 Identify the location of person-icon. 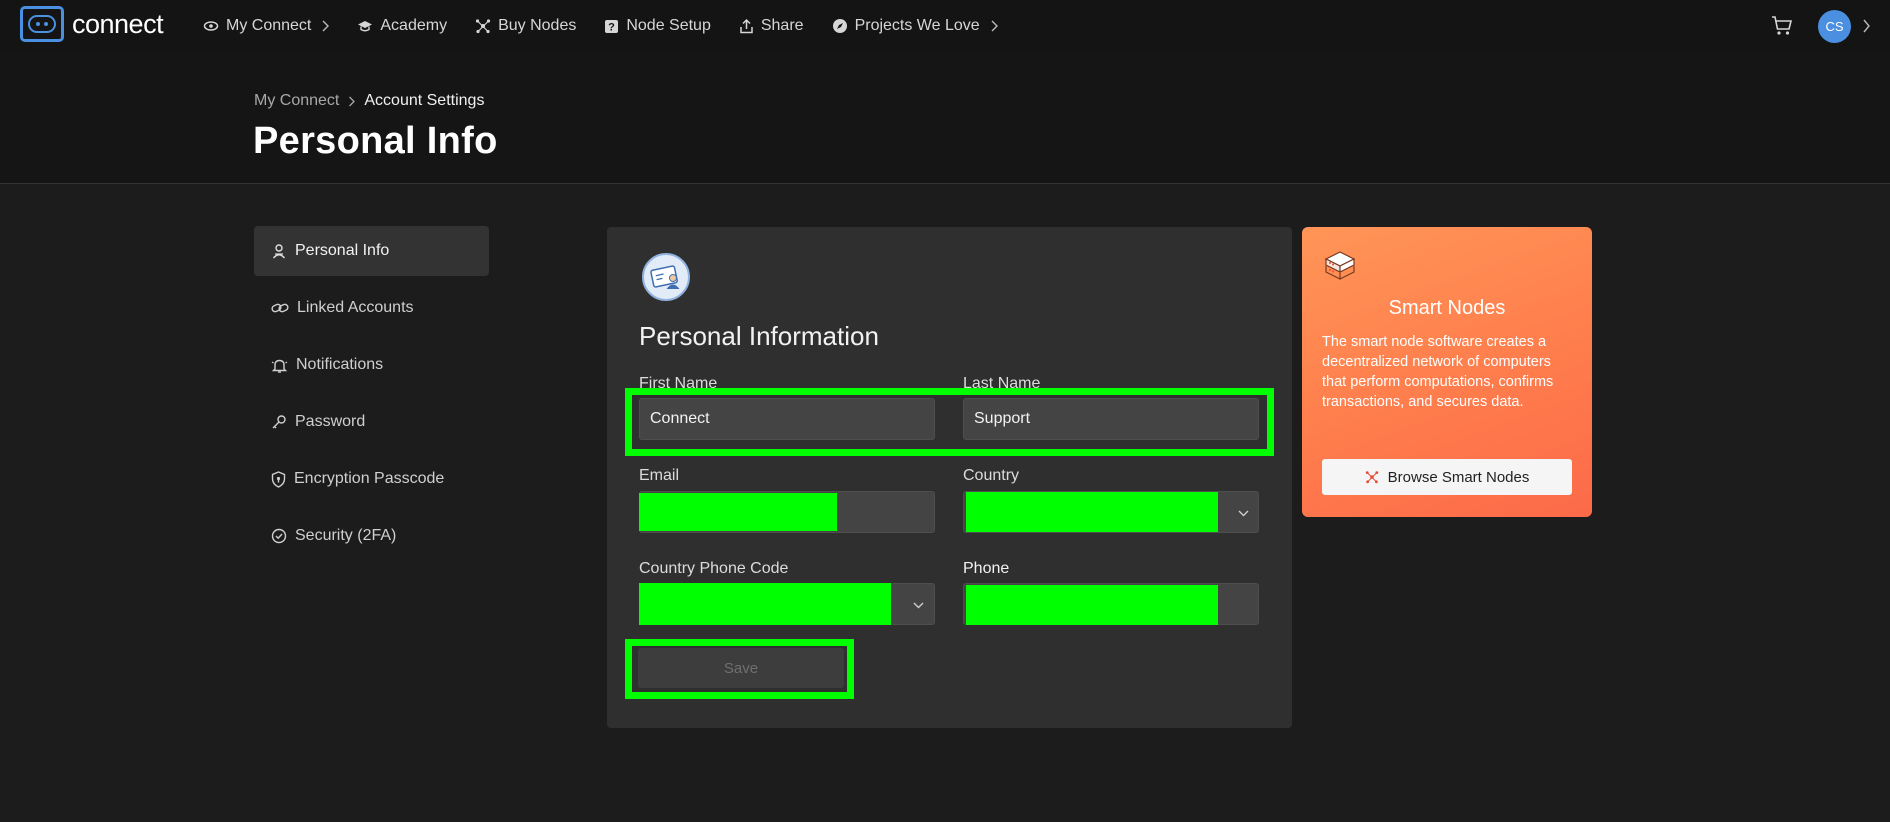
(279, 251).